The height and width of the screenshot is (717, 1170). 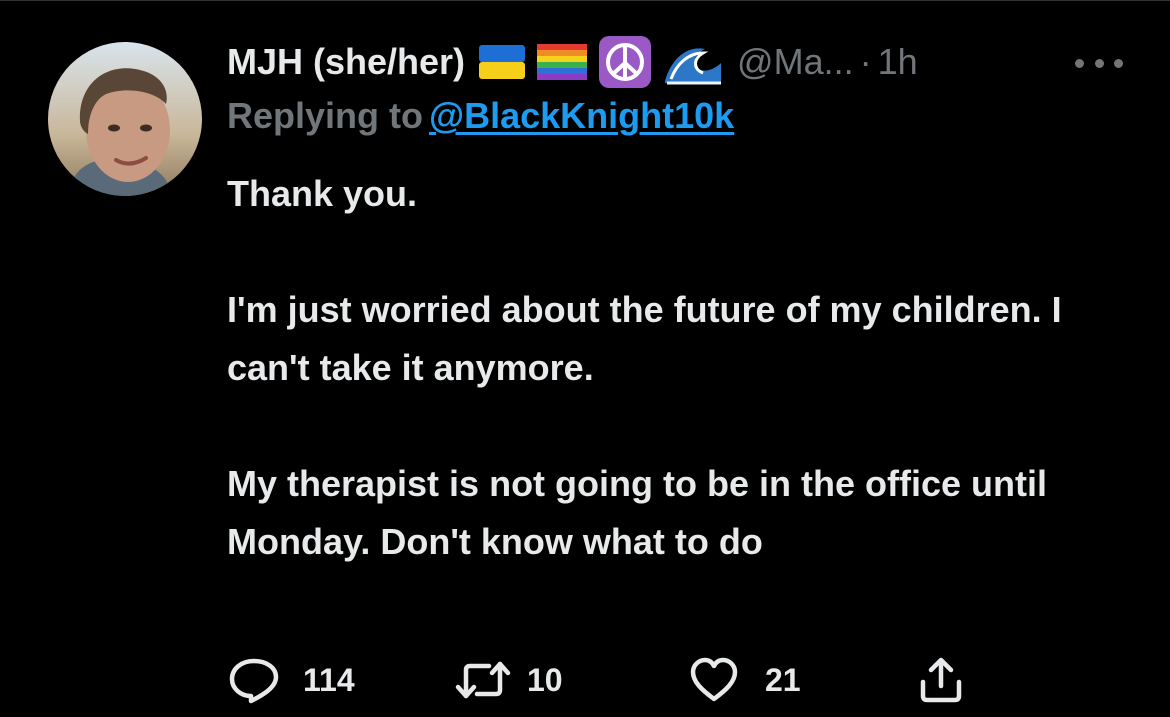 I want to click on ukraine-flag-icon, so click(x=502, y=62).